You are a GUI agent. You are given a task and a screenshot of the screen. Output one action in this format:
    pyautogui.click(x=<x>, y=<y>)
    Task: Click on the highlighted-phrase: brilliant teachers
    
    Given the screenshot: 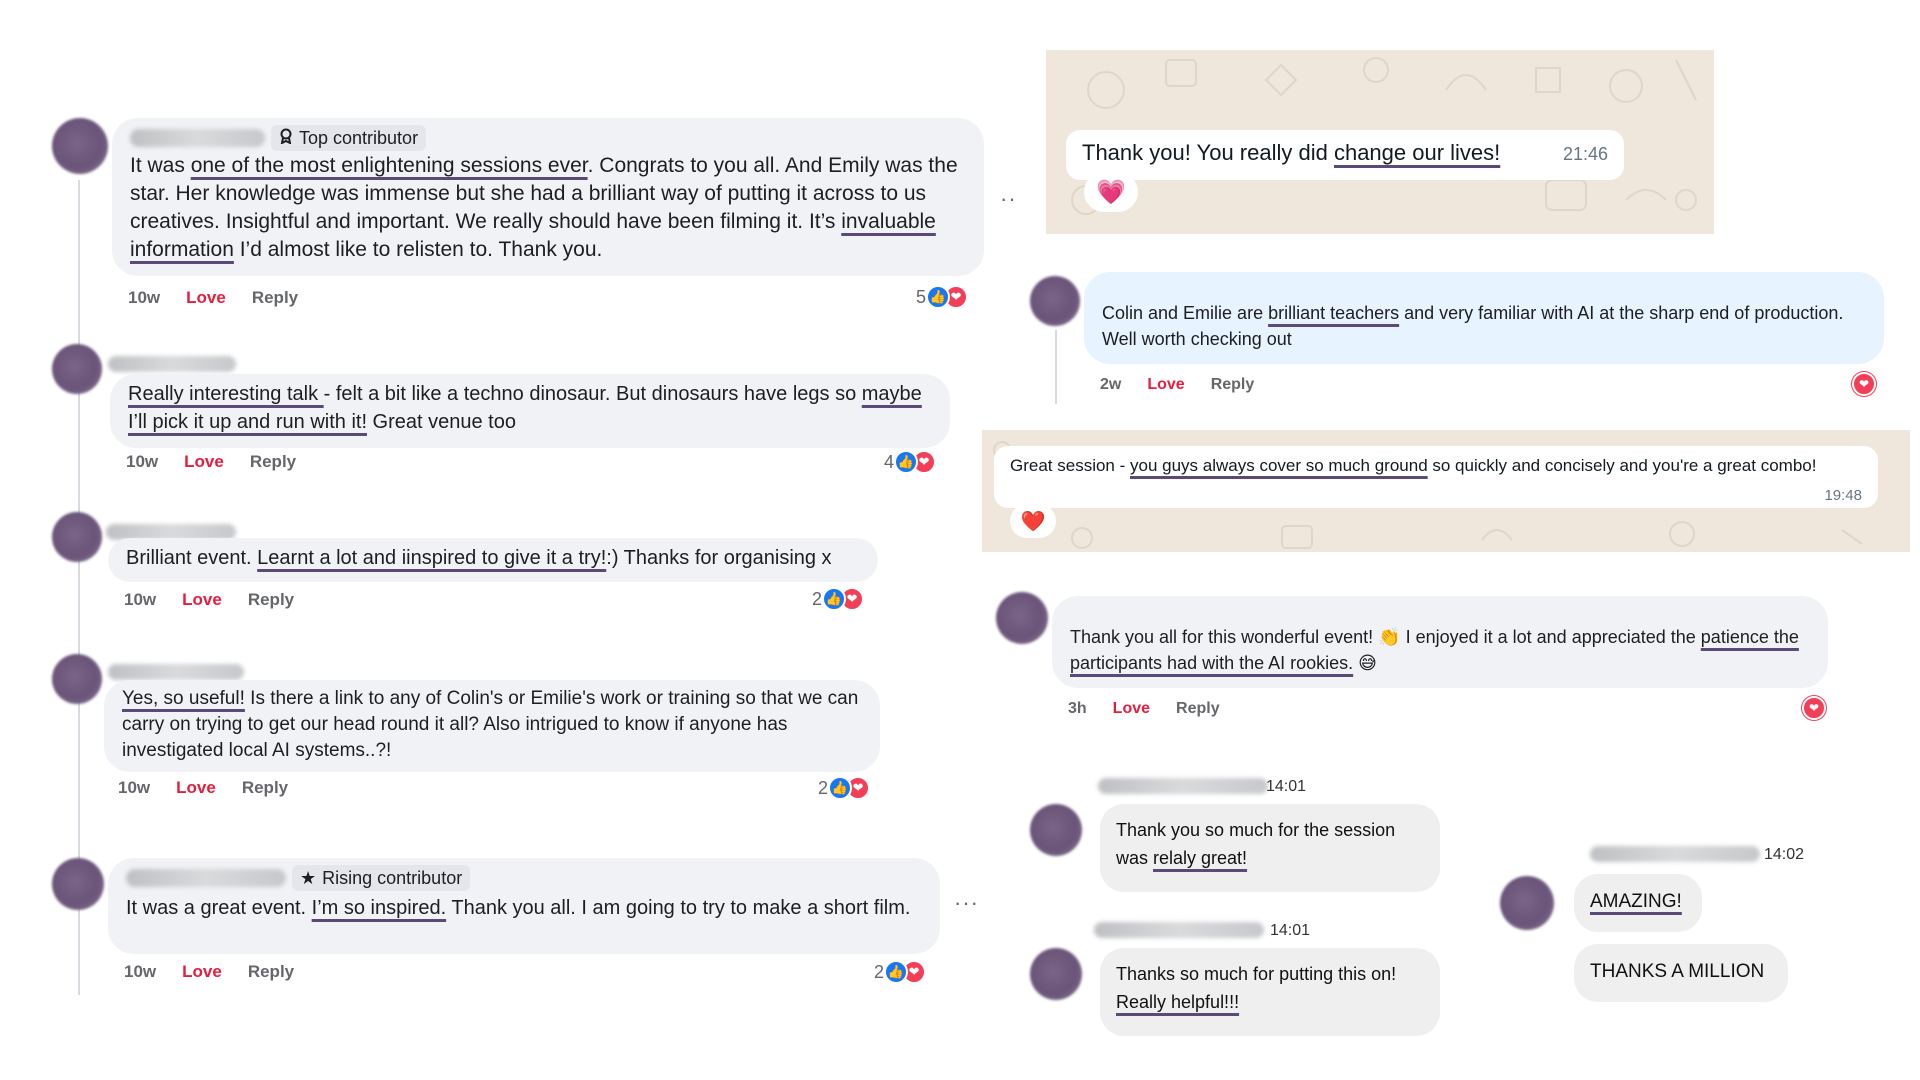 What is the action you would take?
    pyautogui.click(x=1334, y=313)
    